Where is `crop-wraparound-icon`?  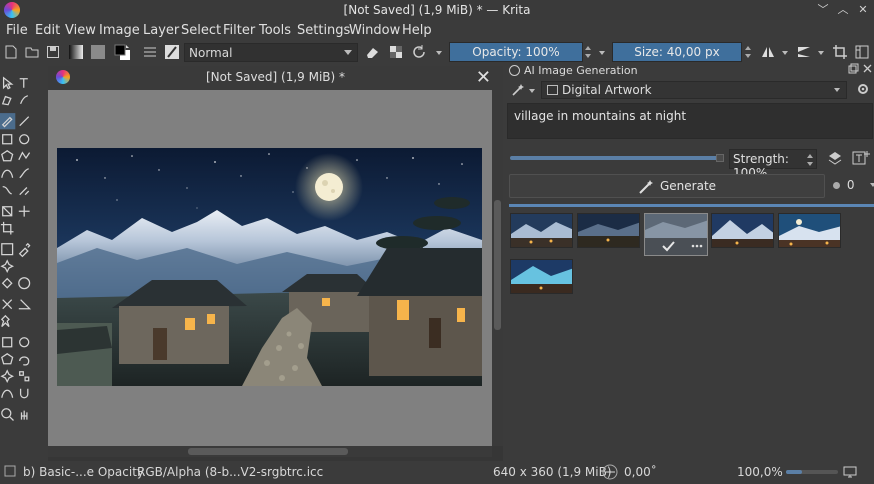
crop-wraparound-icon is located at coordinates (840, 52).